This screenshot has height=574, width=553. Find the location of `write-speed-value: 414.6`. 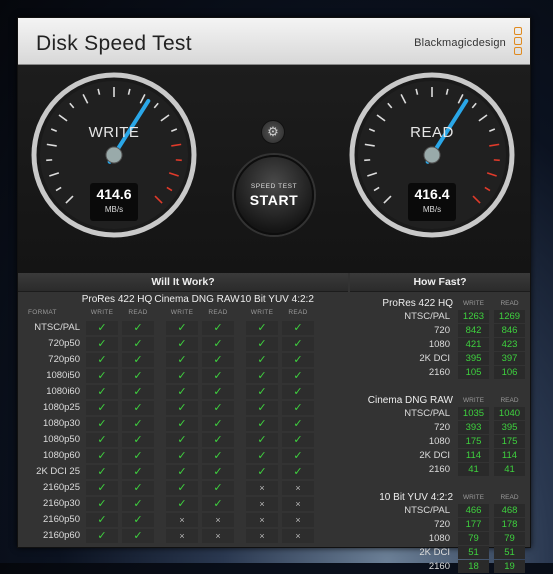

write-speed-value: 414.6 is located at coordinates (114, 194).